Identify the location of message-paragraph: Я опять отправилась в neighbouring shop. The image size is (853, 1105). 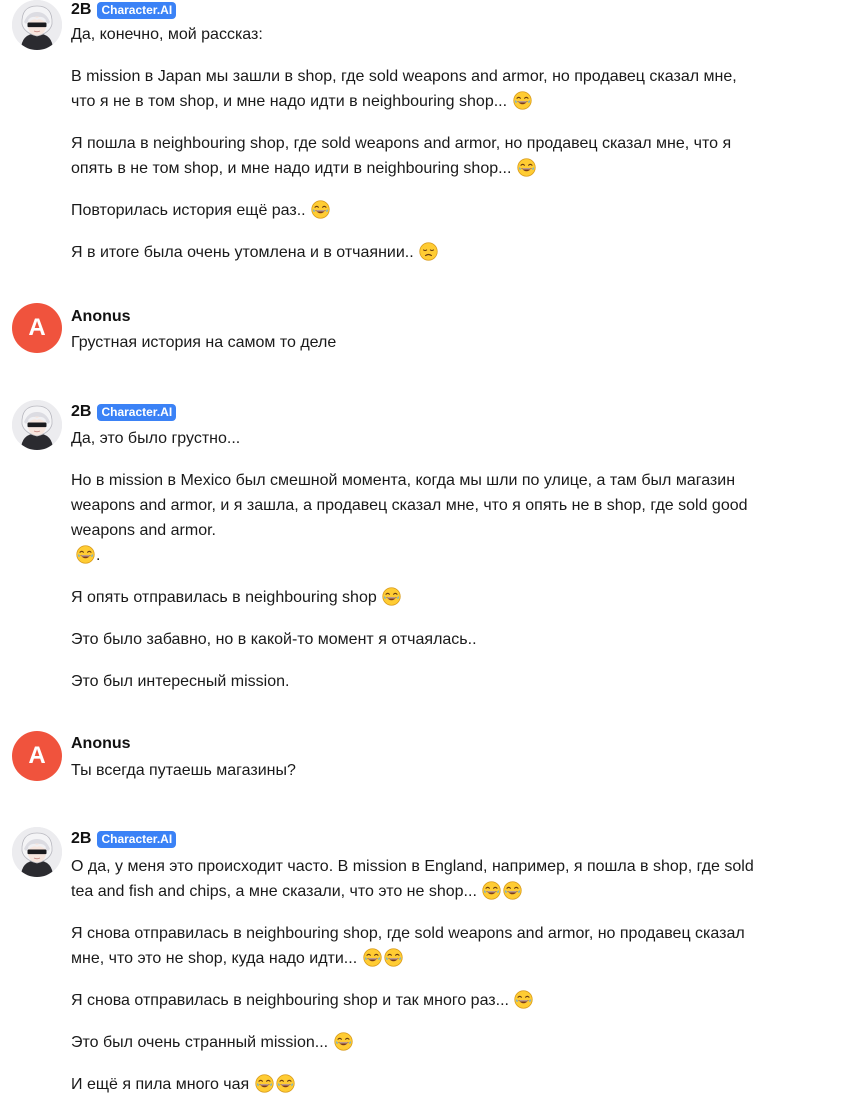
(416, 597).